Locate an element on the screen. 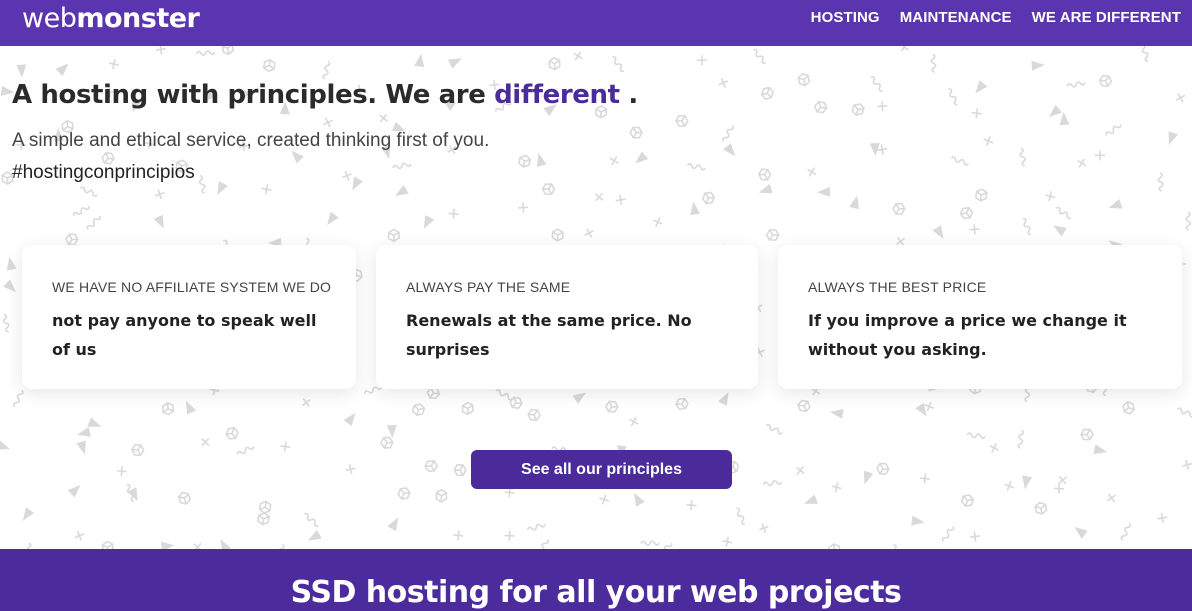  logo-part-web: web is located at coordinates (49, 18).